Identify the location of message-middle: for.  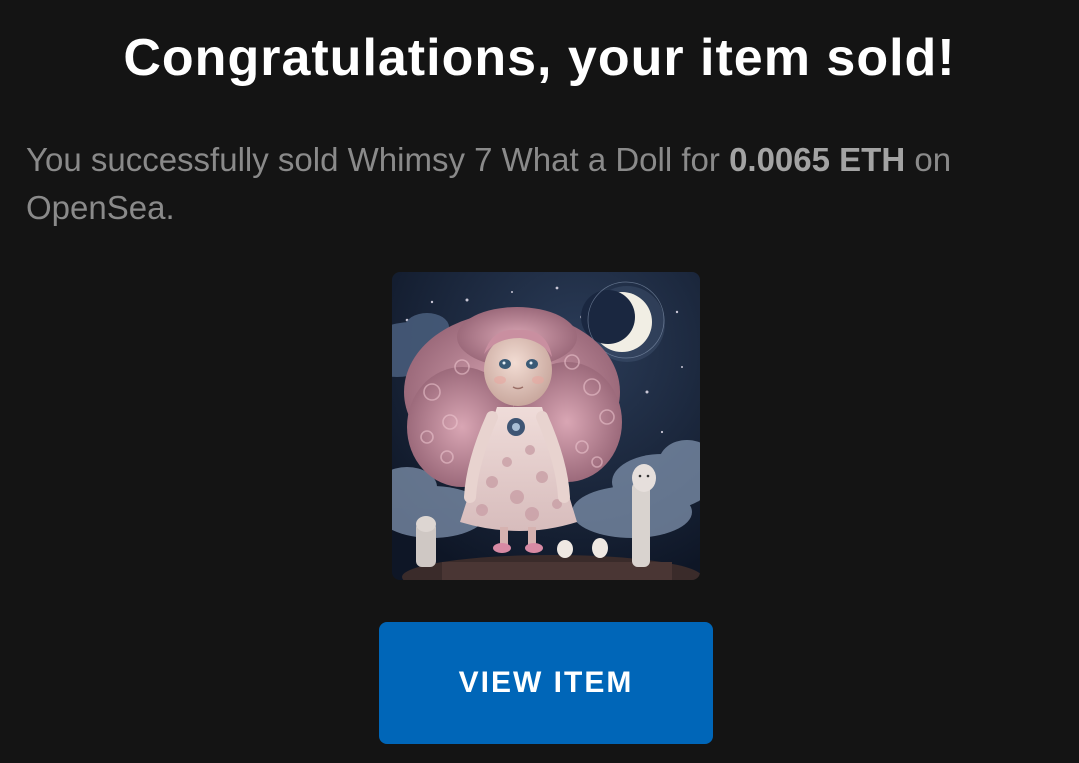
(701, 159).